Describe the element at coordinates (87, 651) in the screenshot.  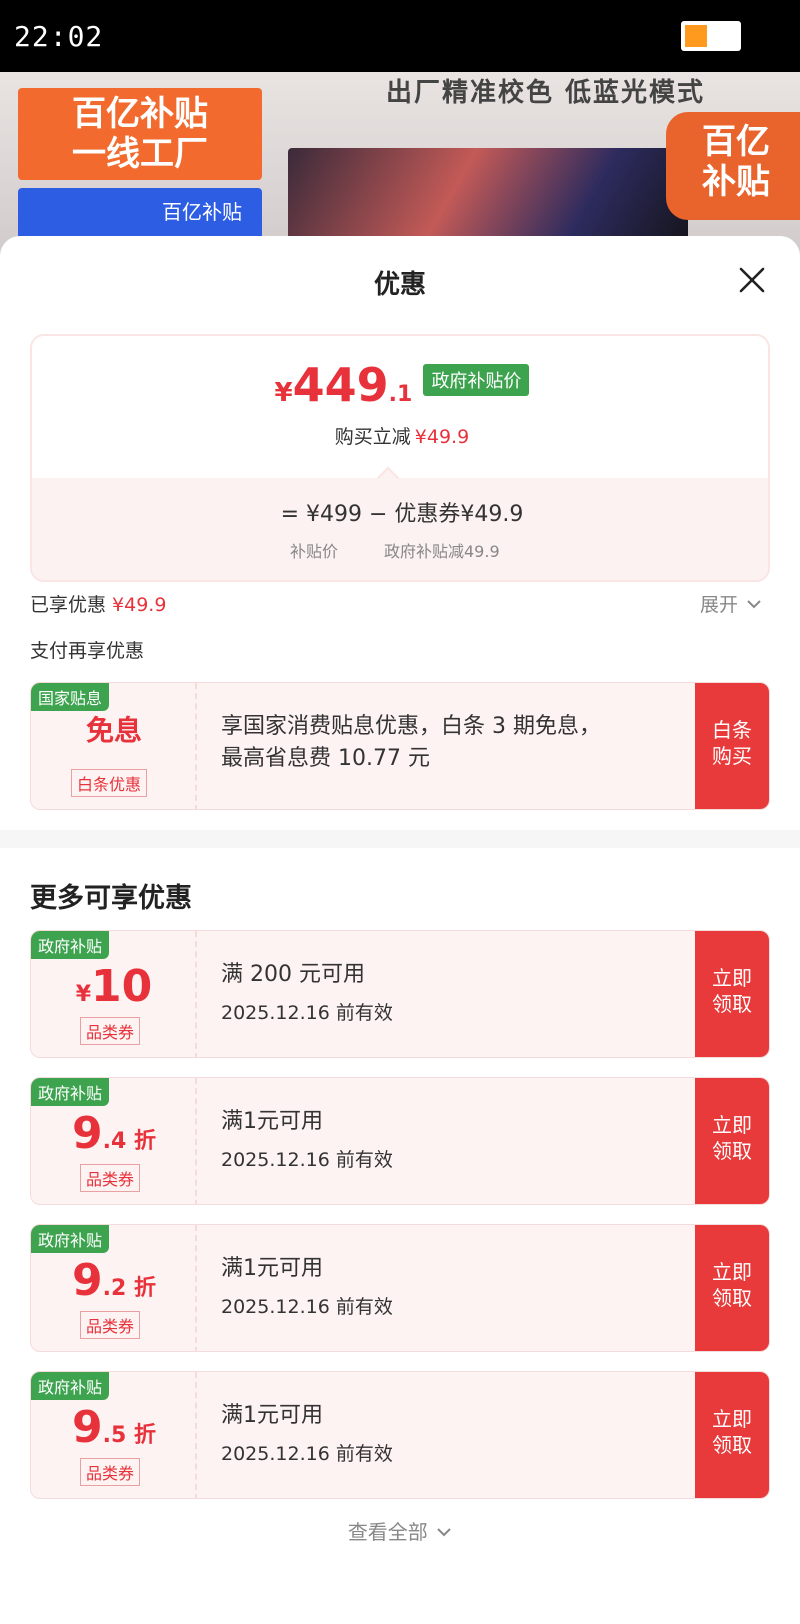
I see `pay-more-title: 支付再享优惠` at that location.